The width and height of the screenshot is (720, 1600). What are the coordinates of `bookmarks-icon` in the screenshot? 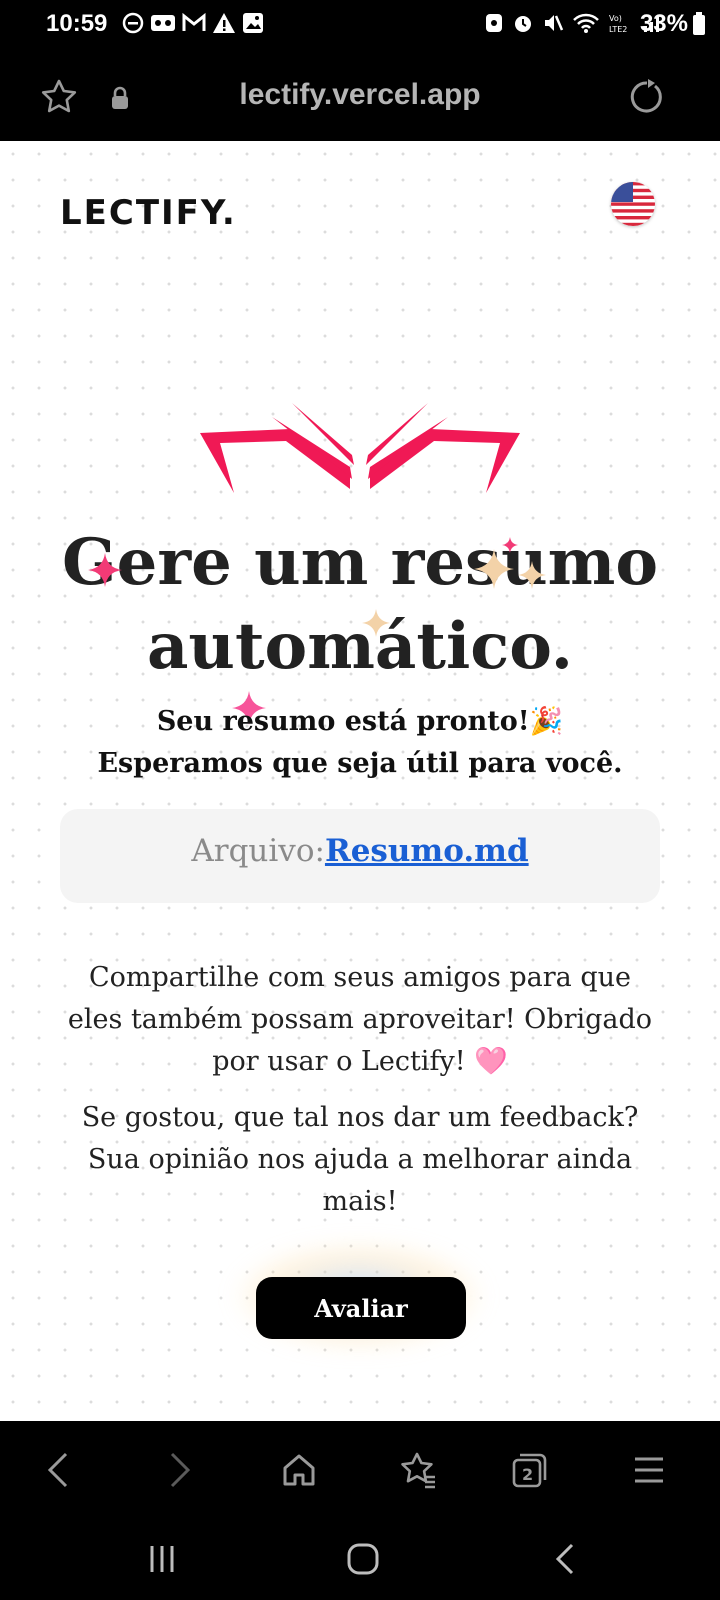 It's located at (418, 1470).